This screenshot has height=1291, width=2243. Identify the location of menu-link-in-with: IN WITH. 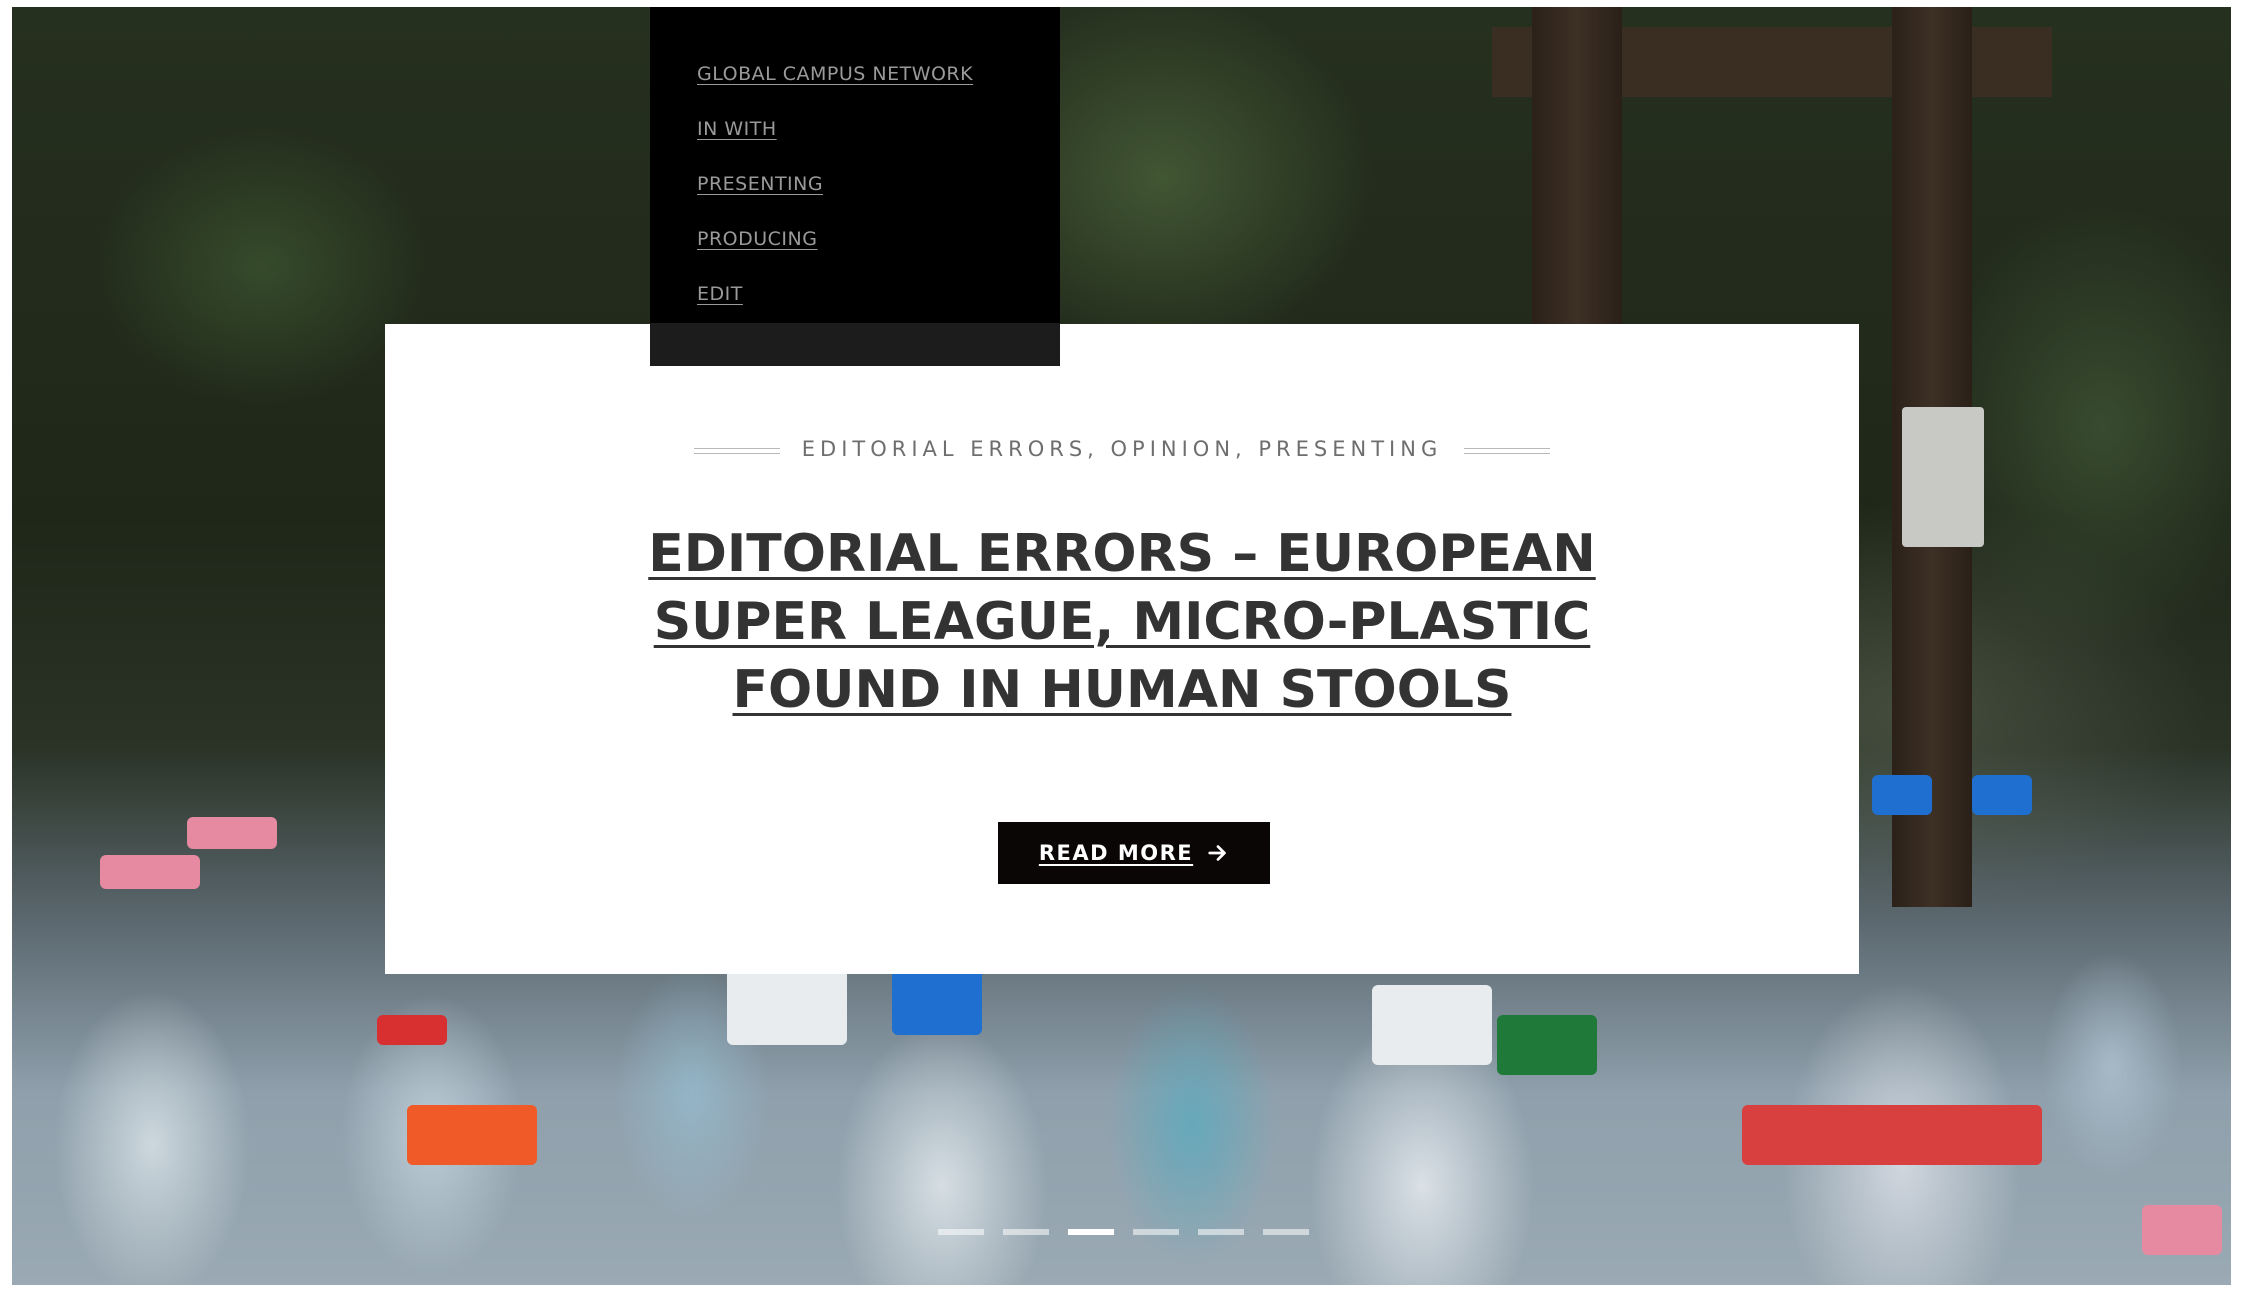
(737, 129).